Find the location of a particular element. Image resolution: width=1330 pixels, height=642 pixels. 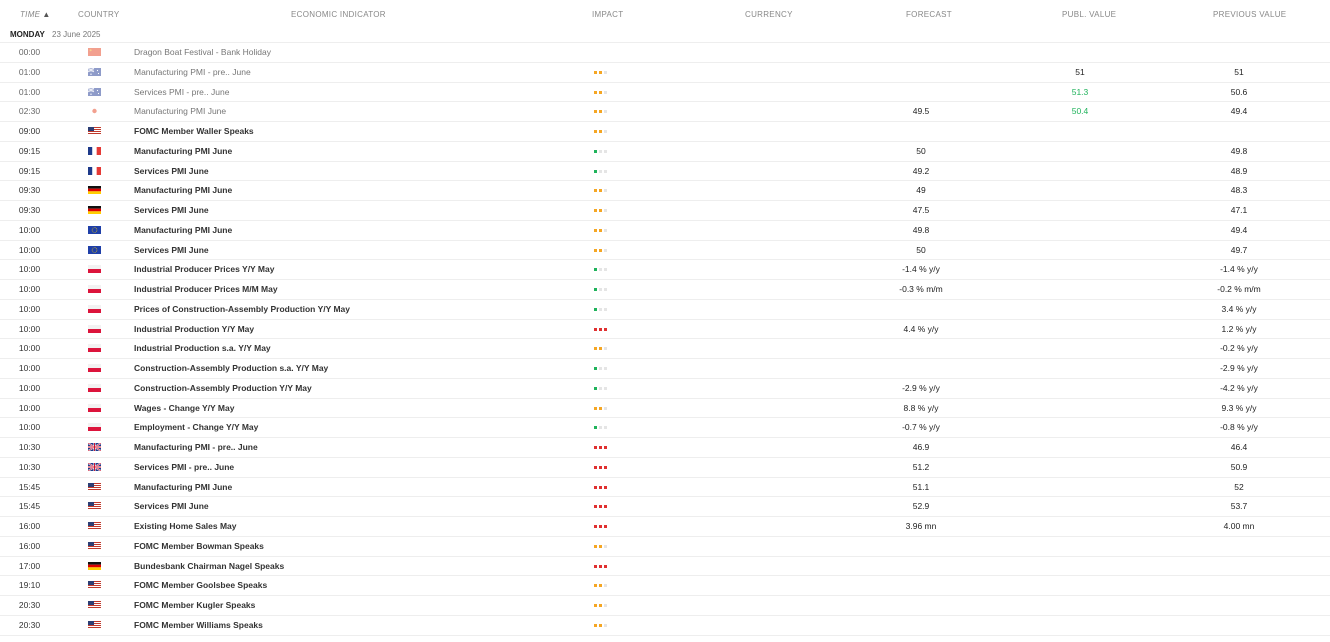

event-indicator-name: Construction-Assembly Production Y/Y May is located at coordinates (223, 388).